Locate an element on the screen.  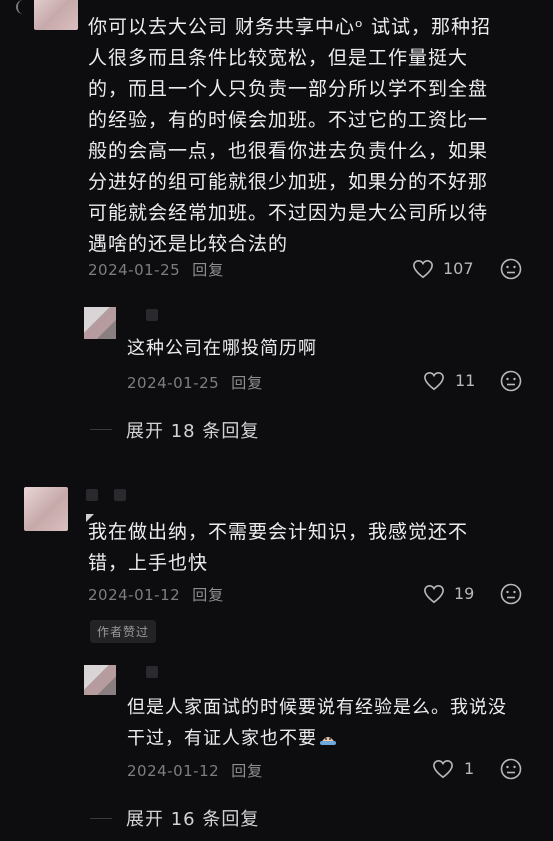
reply-date: 2024-01-25 is located at coordinates (173, 383).